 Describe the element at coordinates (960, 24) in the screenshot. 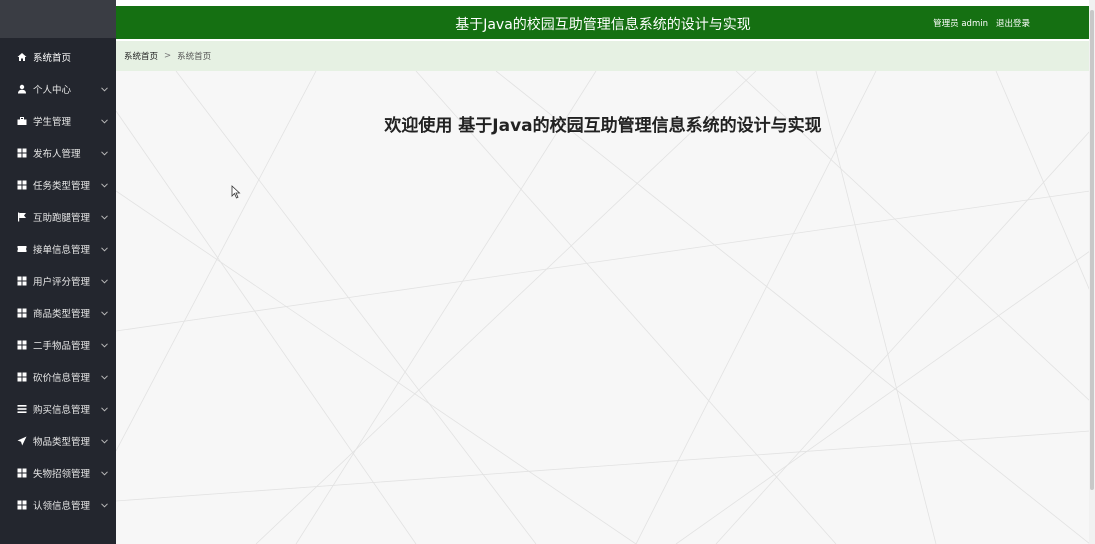

I see `user-label: 管理员 admin` at that location.